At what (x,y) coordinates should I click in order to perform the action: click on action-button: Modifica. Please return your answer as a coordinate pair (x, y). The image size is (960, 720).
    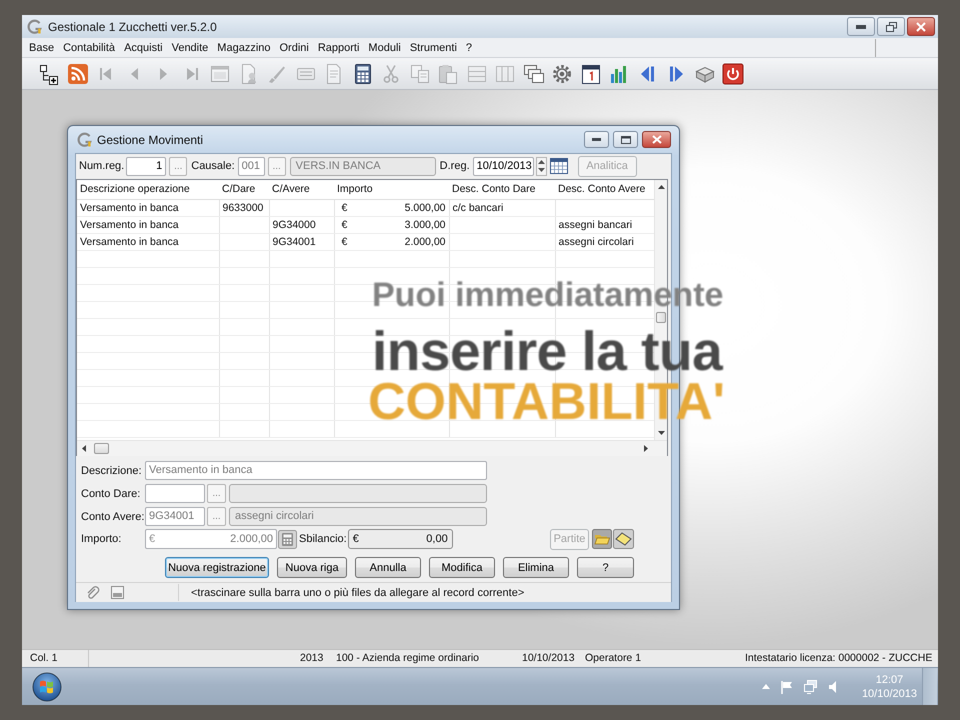
    Looking at the image, I should click on (462, 567).